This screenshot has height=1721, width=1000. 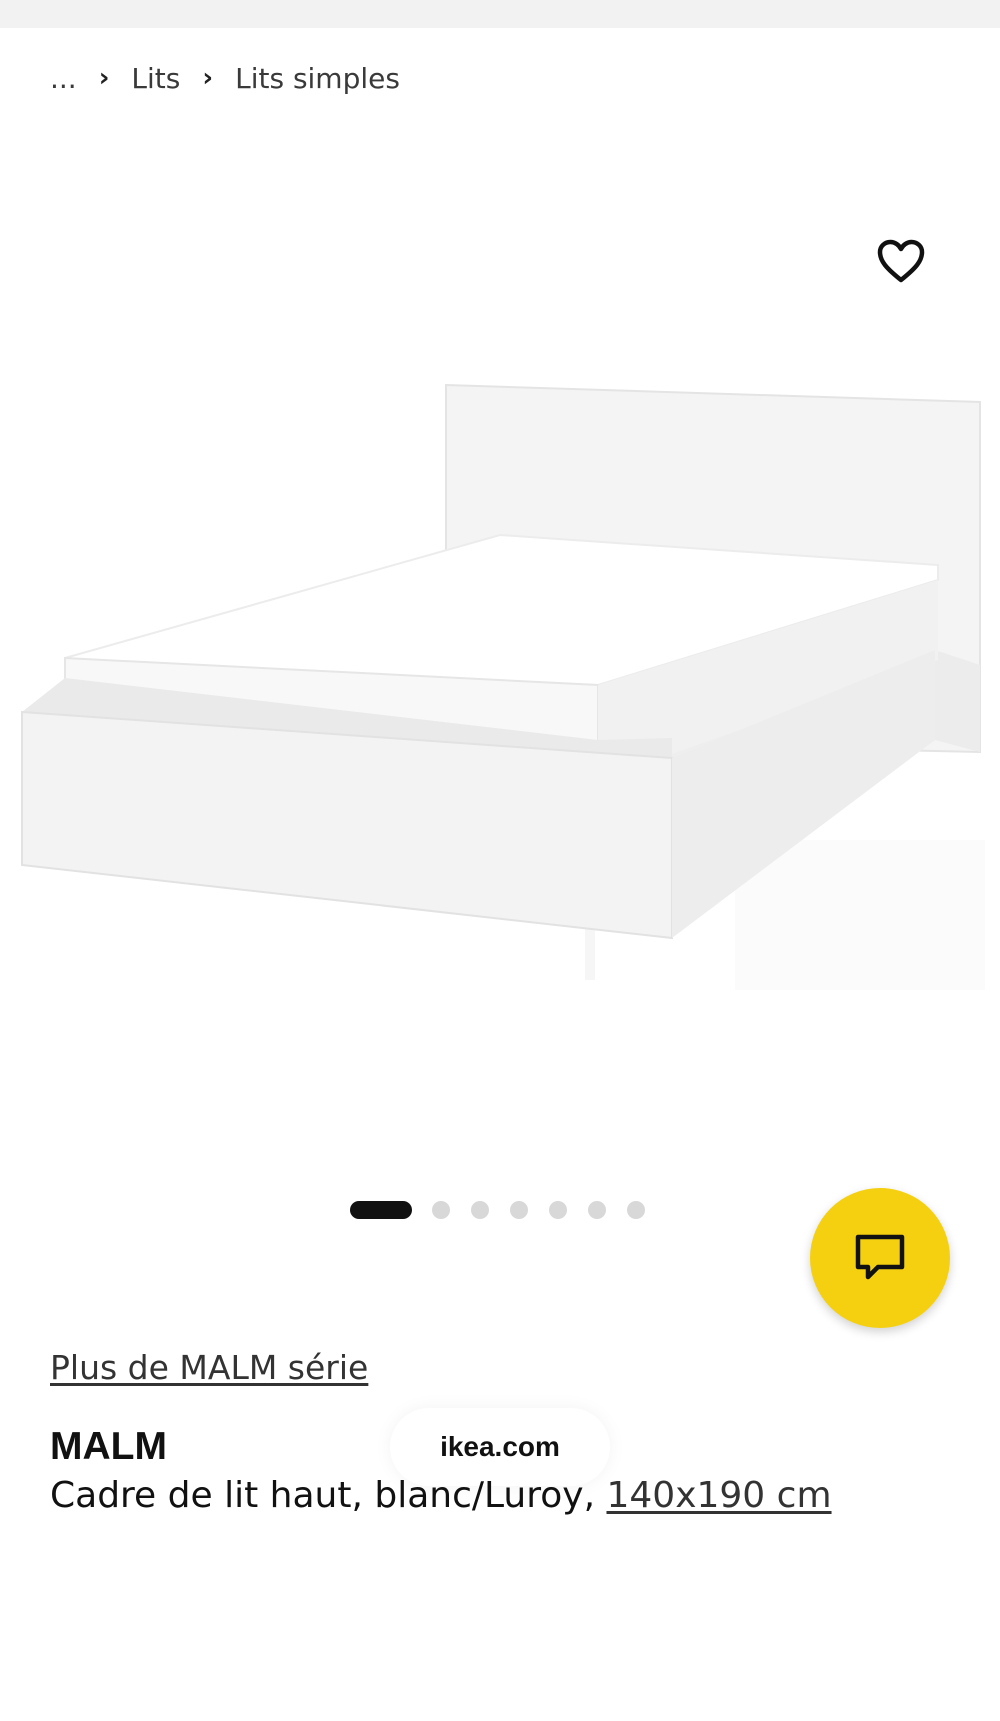 What do you see at coordinates (155, 78) in the screenshot?
I see `breadcrumb-item-lits: Lits` at bounding box center [155, 78].